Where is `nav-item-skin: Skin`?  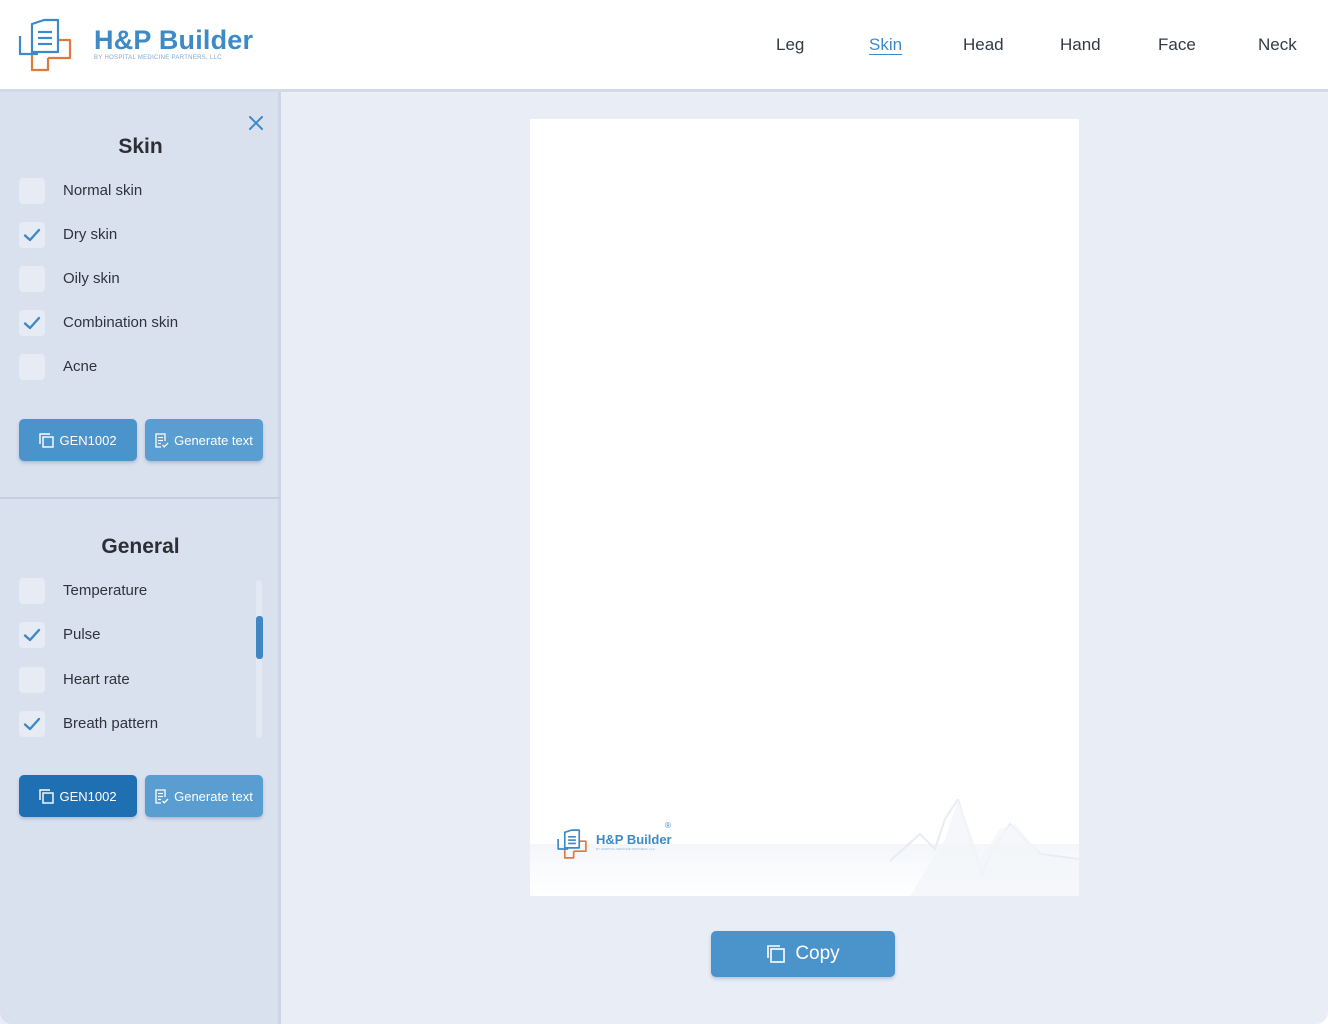 nav-item-skin: Skin is located at coordinates (885, 45).